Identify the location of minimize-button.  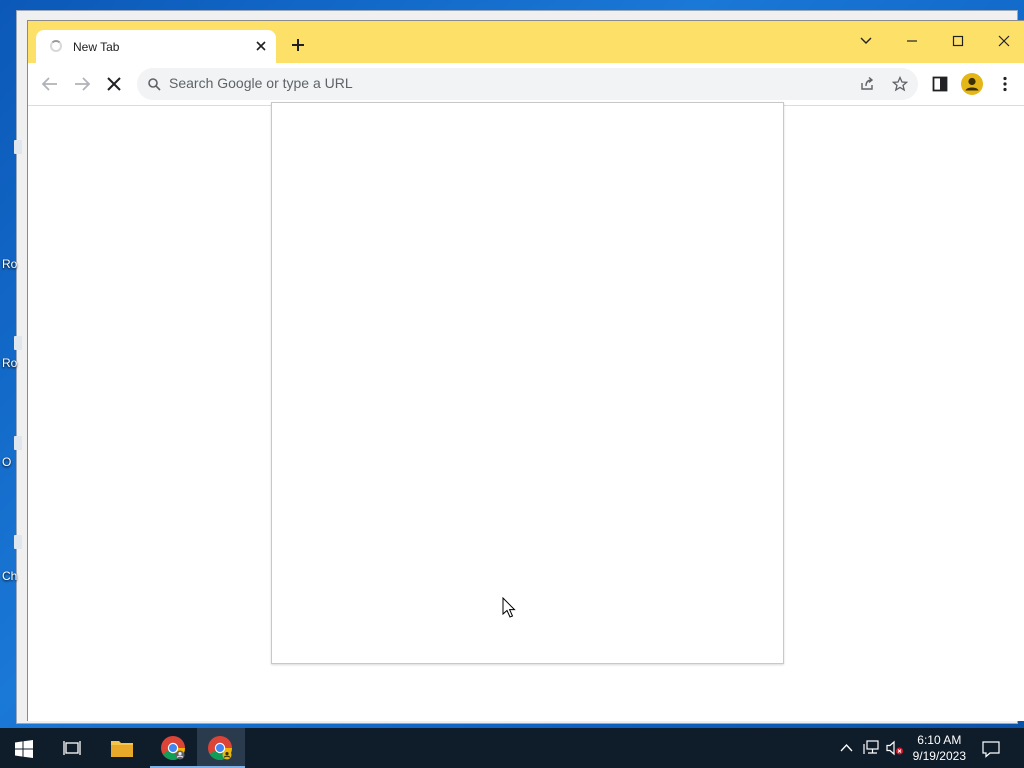
(912, 41).